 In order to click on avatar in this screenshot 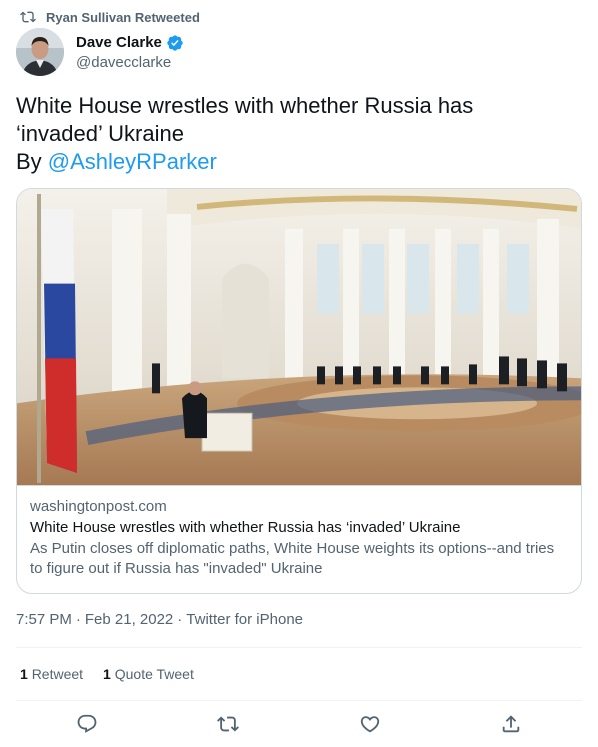, I will do `click(40, 52)`.